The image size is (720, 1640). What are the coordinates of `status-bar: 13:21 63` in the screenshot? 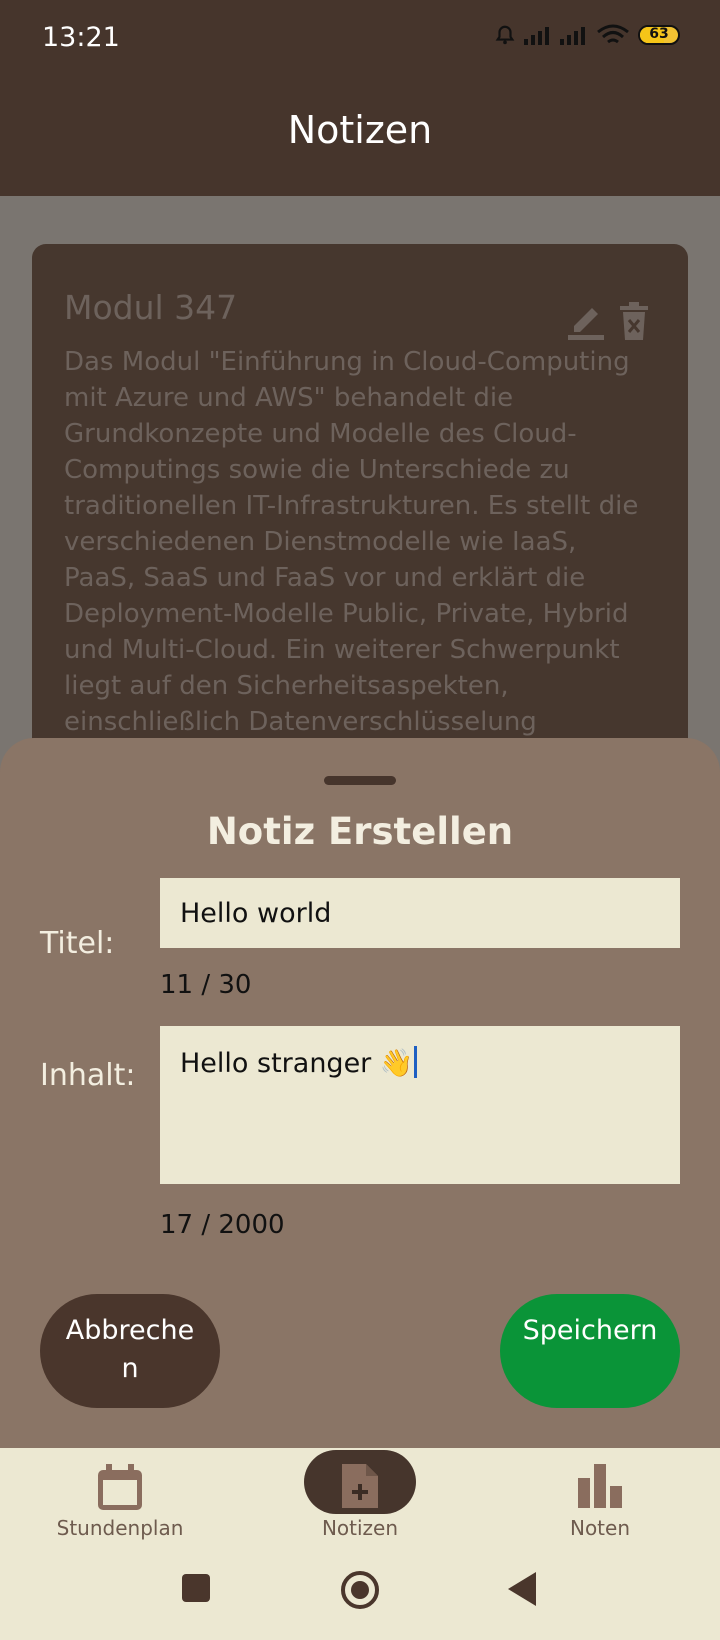 It's located at (360, 40).